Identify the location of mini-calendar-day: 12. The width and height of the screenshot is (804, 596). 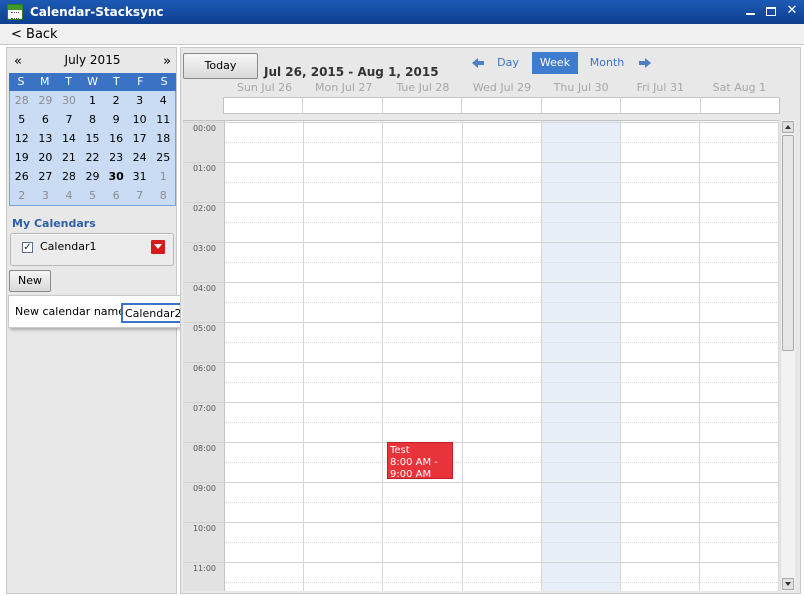
(22, 138).